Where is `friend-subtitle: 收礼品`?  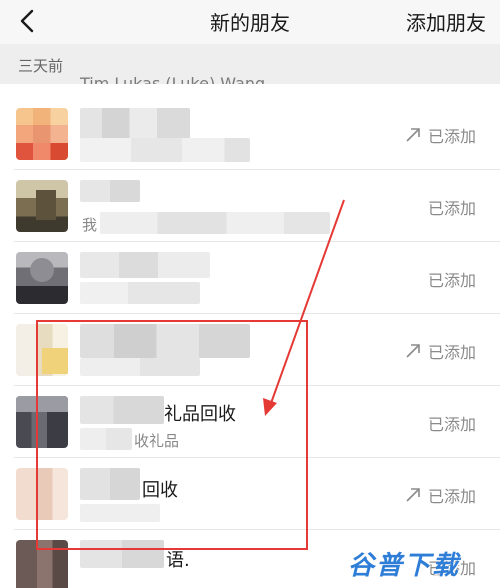
friend-subtitle: 收礼品 is located at coordinates (157, 441).